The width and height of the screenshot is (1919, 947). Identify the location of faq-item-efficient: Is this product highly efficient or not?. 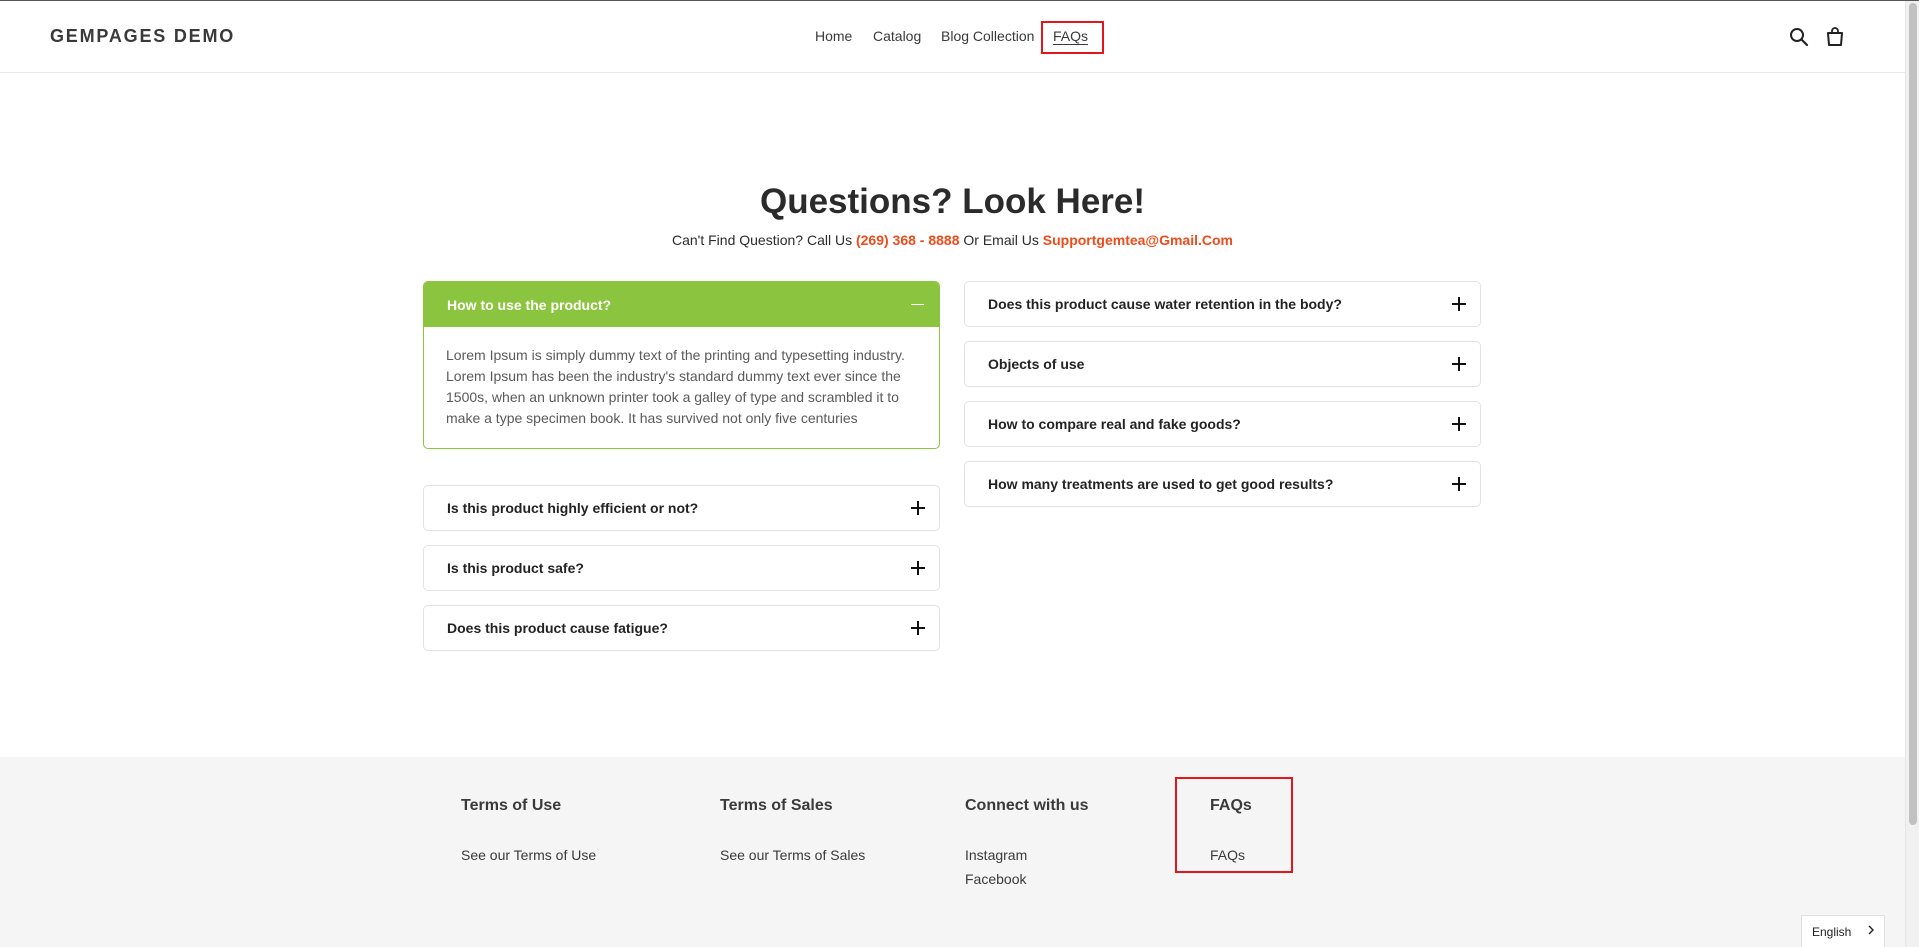
(681, 508).